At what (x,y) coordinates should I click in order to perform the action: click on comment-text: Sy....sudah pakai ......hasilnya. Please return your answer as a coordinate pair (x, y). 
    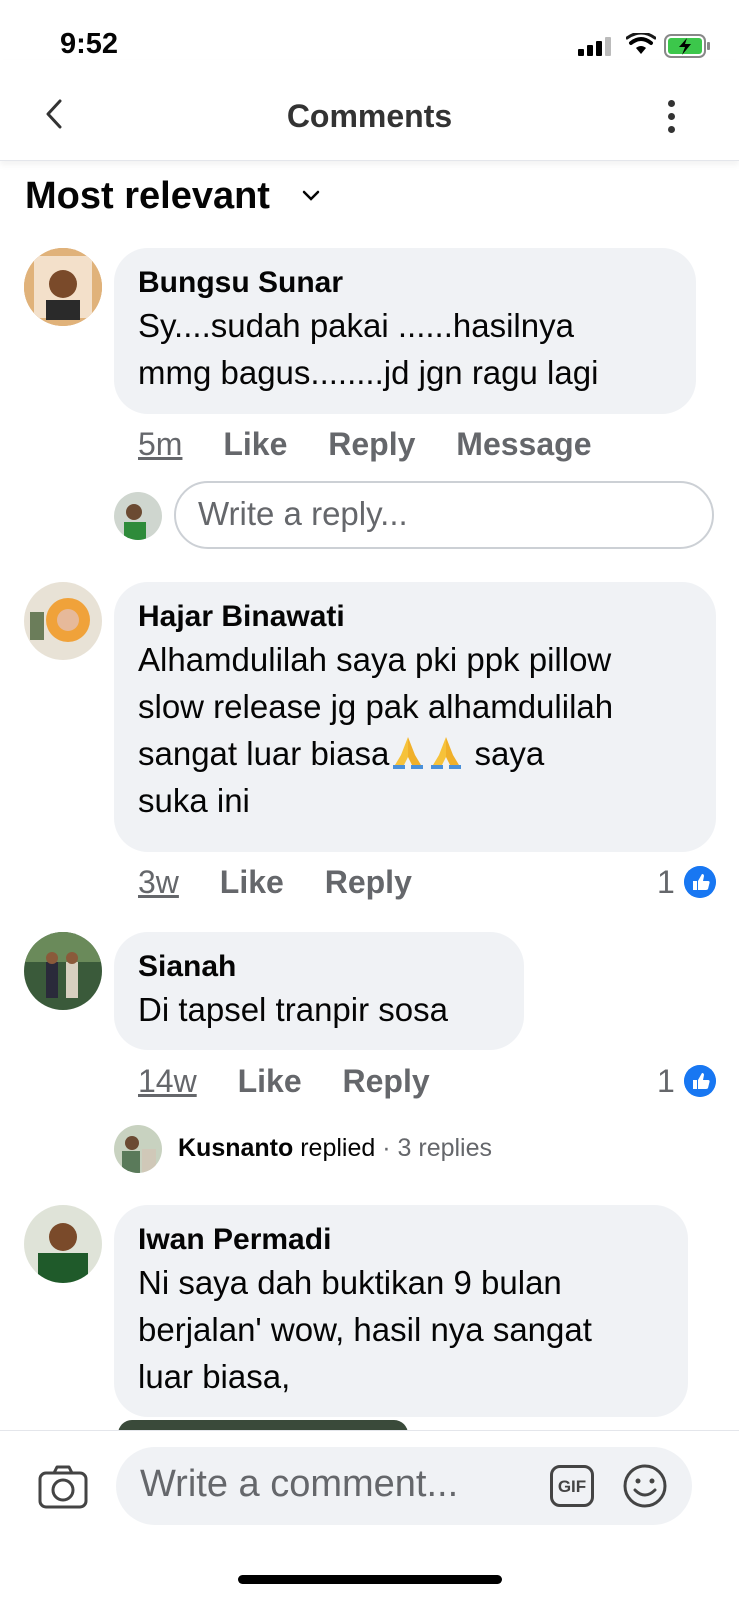
    Looking at the image, I should click on (356, 325).